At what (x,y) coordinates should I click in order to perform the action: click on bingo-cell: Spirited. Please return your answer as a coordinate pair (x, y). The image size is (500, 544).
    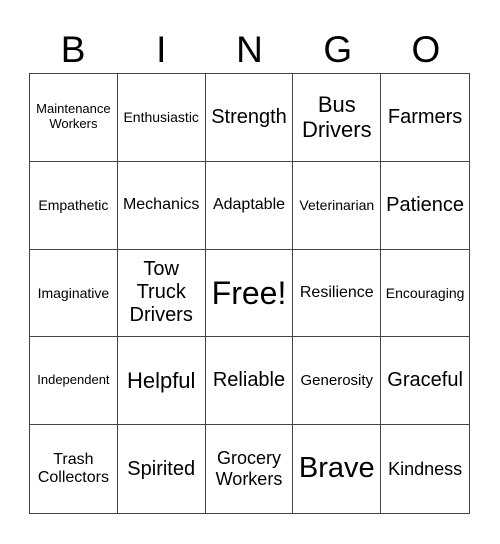
    Looking at the image, I should click on (162, 469).